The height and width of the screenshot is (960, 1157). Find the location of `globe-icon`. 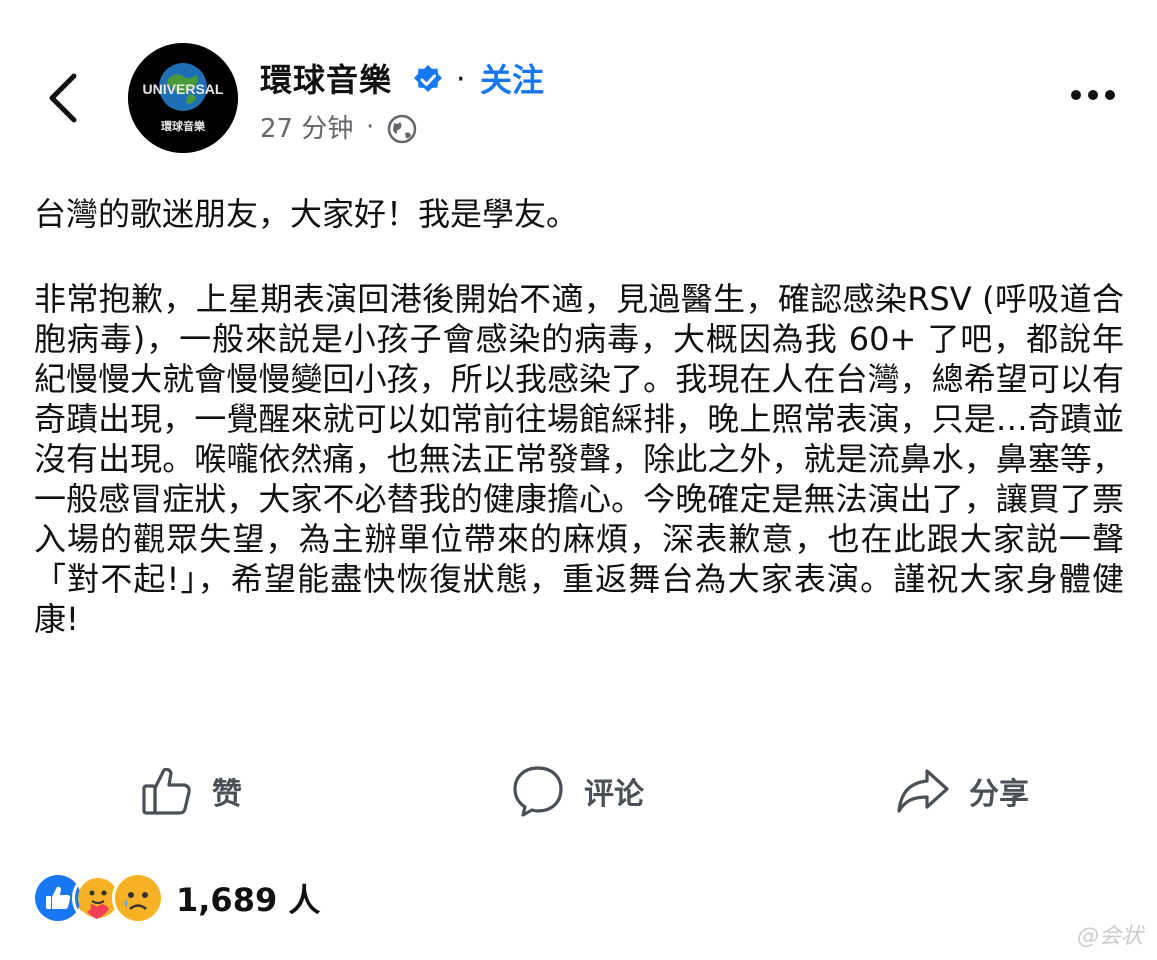

globe-icon is located at coordinates (402, 129).